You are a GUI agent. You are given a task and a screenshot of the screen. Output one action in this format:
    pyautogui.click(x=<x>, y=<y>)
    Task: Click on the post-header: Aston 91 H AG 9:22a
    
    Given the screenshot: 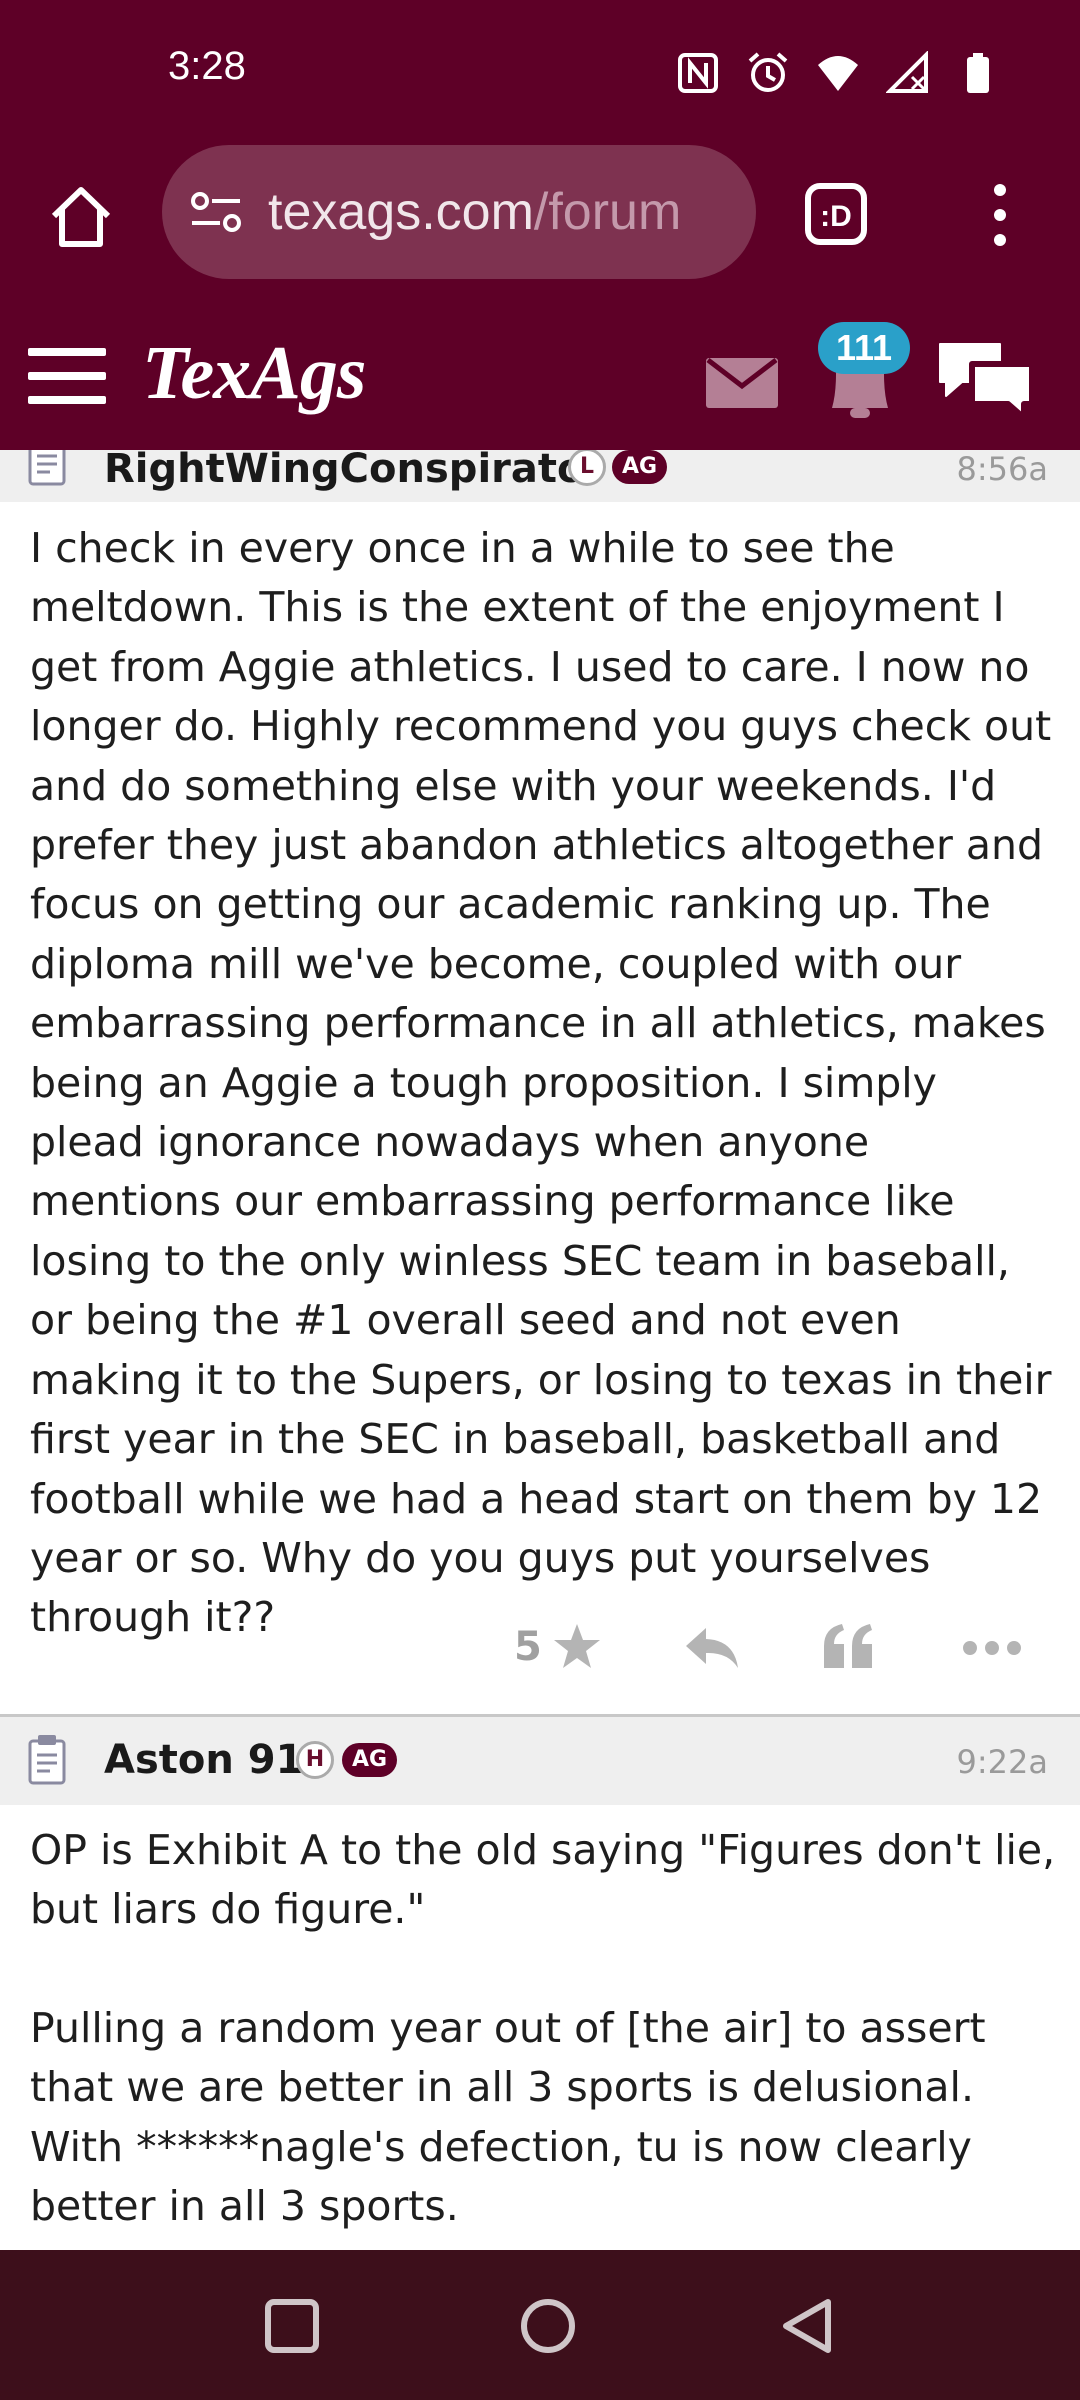 What is the action you would take?
    pyautogui.click(x=540, y=1761)
    